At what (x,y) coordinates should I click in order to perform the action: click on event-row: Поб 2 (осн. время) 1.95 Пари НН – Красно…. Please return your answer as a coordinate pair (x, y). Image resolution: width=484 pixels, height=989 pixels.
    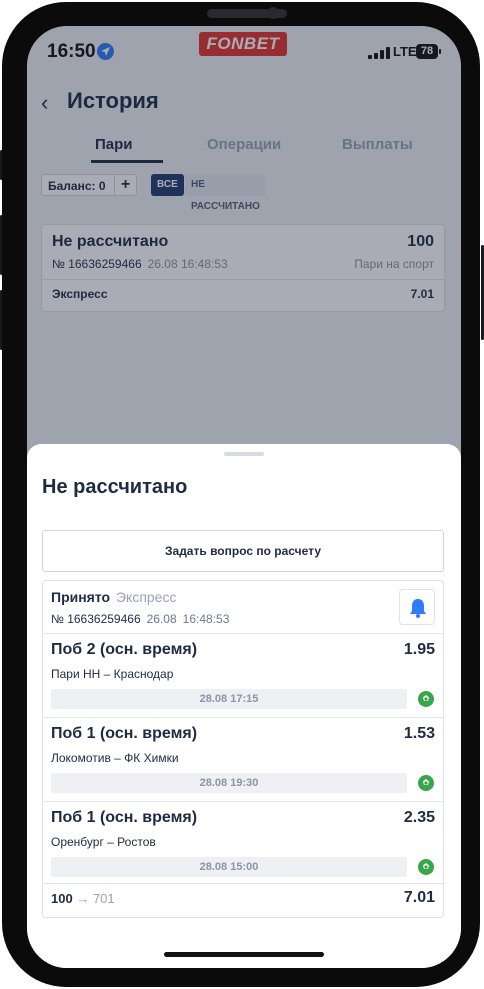
    Looking at the image, I should click on (243, 675).